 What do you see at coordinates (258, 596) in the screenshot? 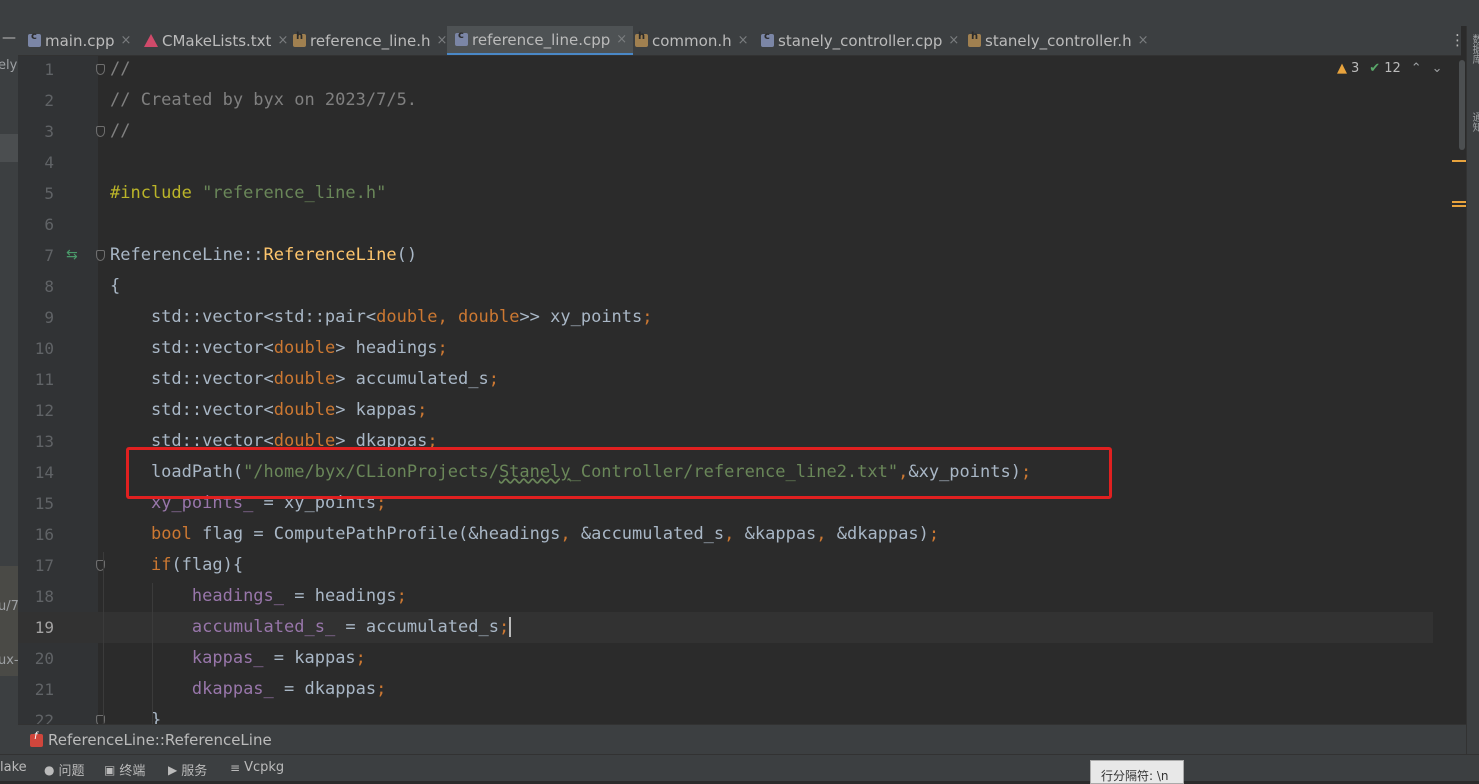
I see `code-text: headings_ = headings;` at bounding box center [258, 596].